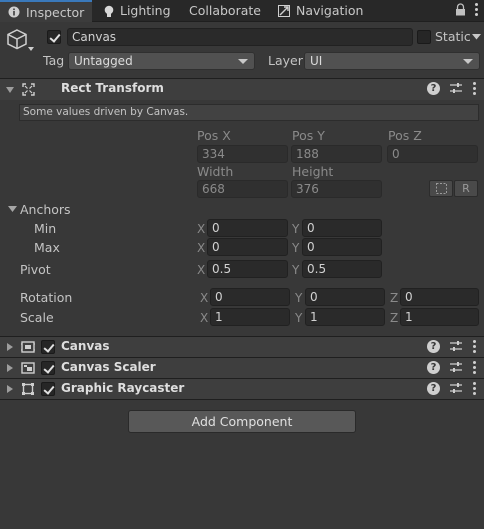 The width and height of the screenshot is (484, 529). I want to click on navigation-icon, so click(284, 11).